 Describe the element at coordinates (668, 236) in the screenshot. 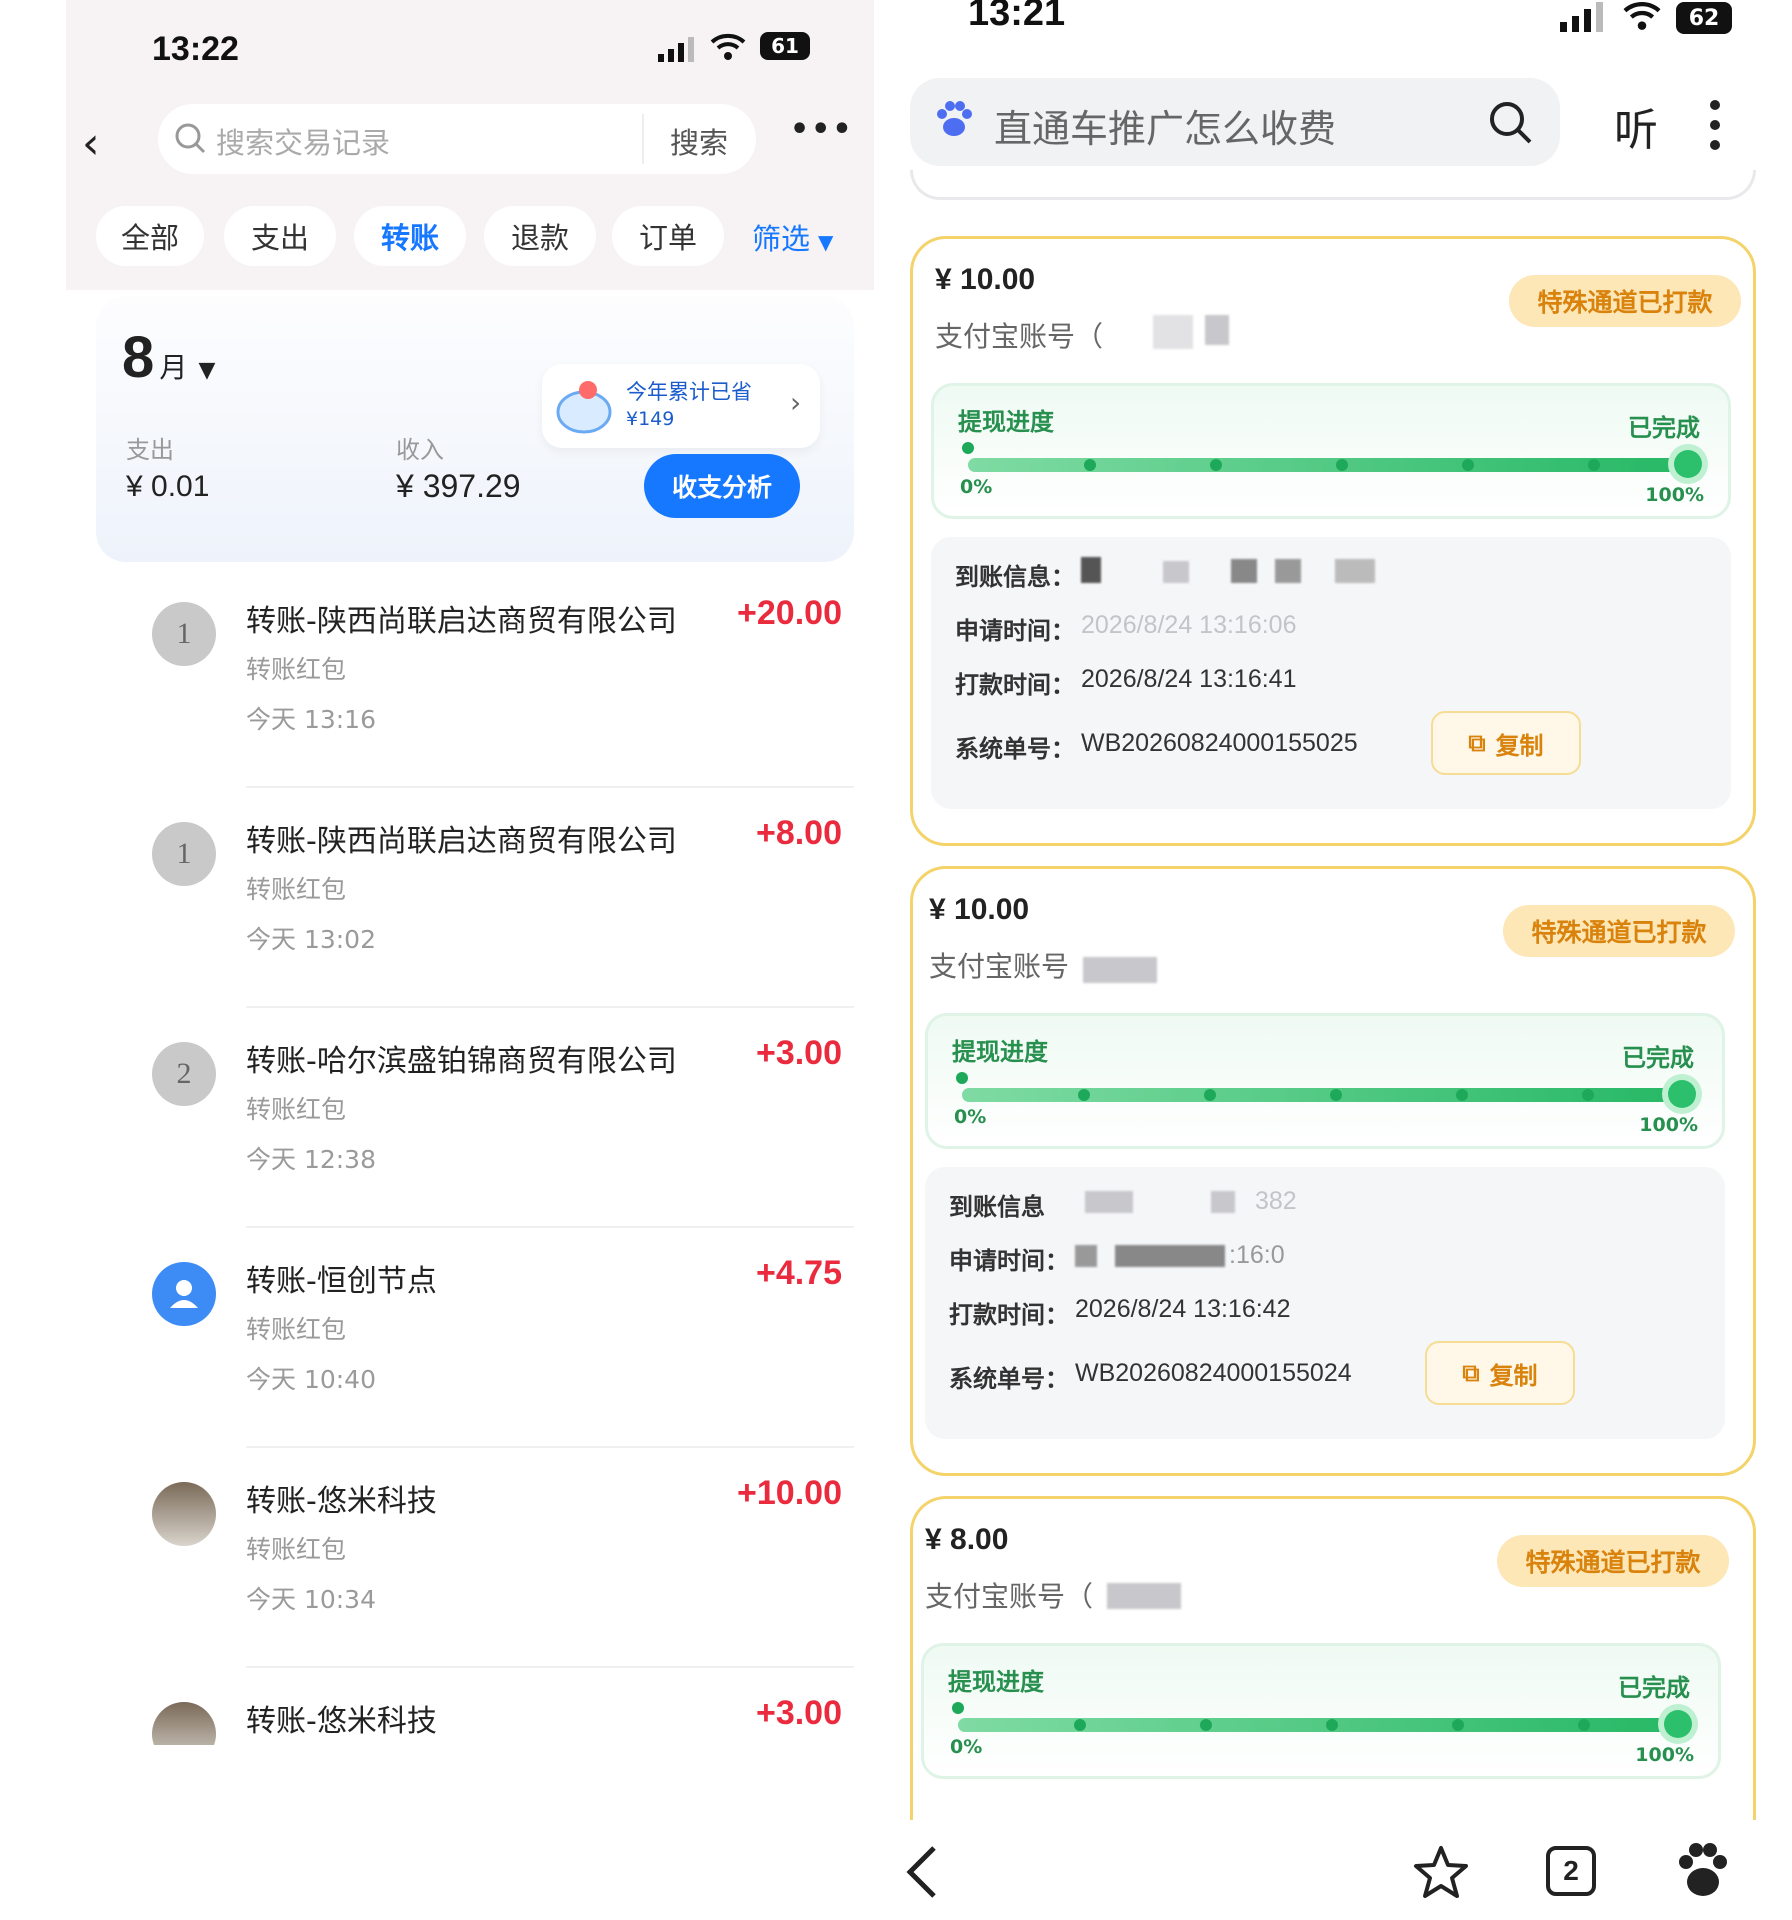

I see `tab-orders: 订单` at that location.